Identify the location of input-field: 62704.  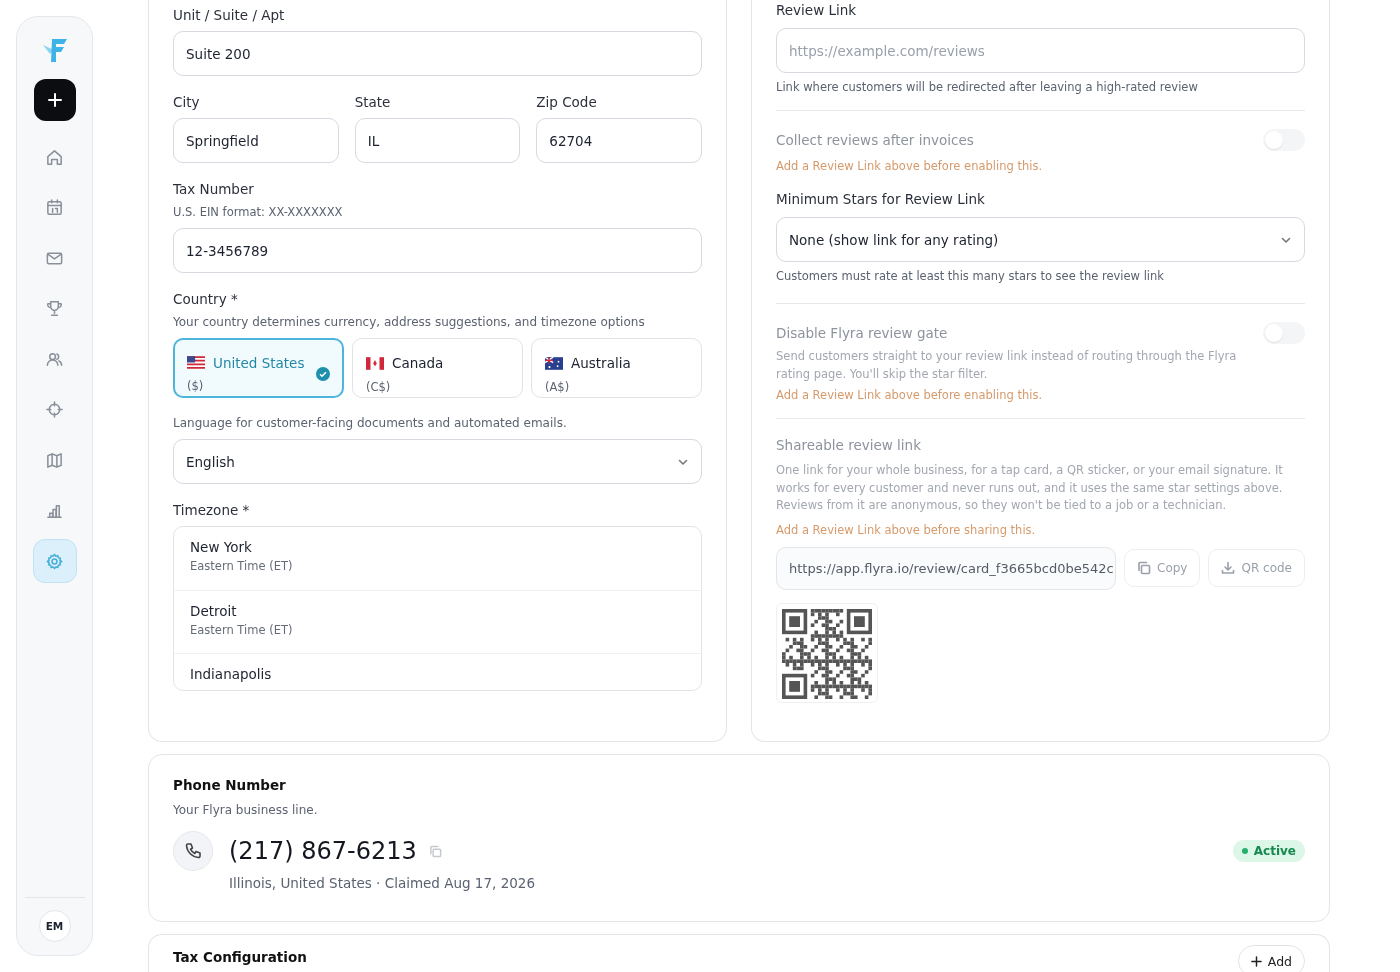
(619, 140).